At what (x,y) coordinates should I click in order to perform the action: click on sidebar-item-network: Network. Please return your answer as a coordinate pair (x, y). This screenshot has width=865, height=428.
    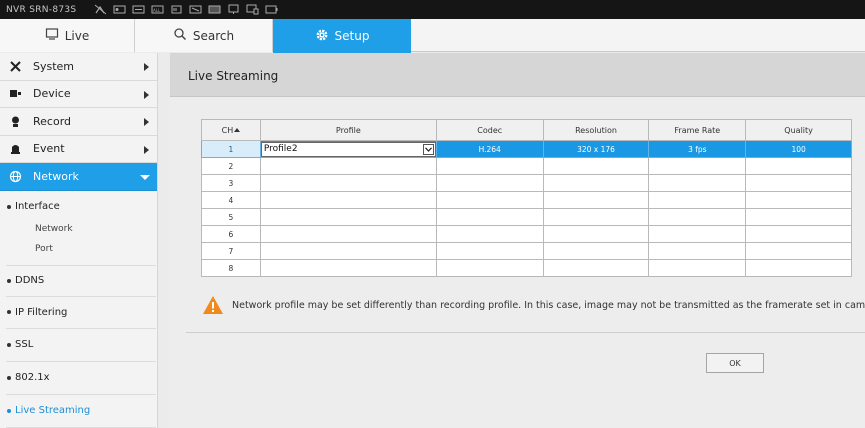
    Looking at the image, I should click on (78, 177).